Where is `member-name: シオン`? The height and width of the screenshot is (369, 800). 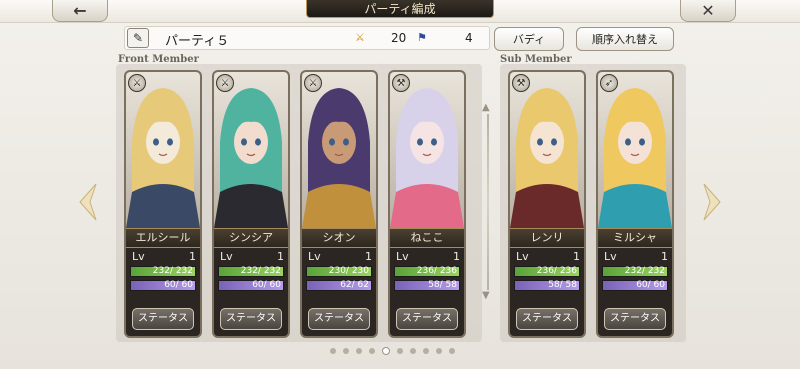 member-name: シオン is located at coordinates (339, 238).